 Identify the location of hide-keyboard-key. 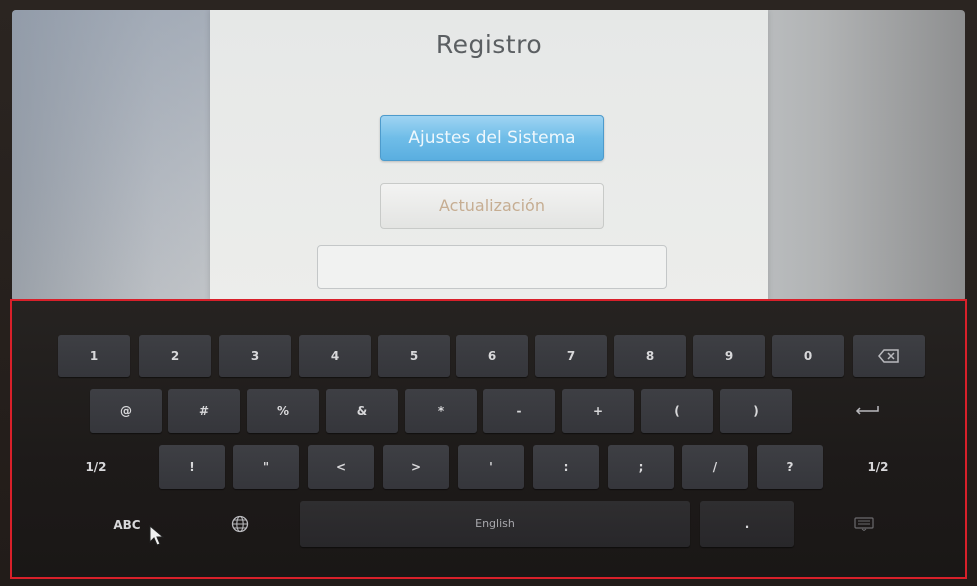
(864, 525).